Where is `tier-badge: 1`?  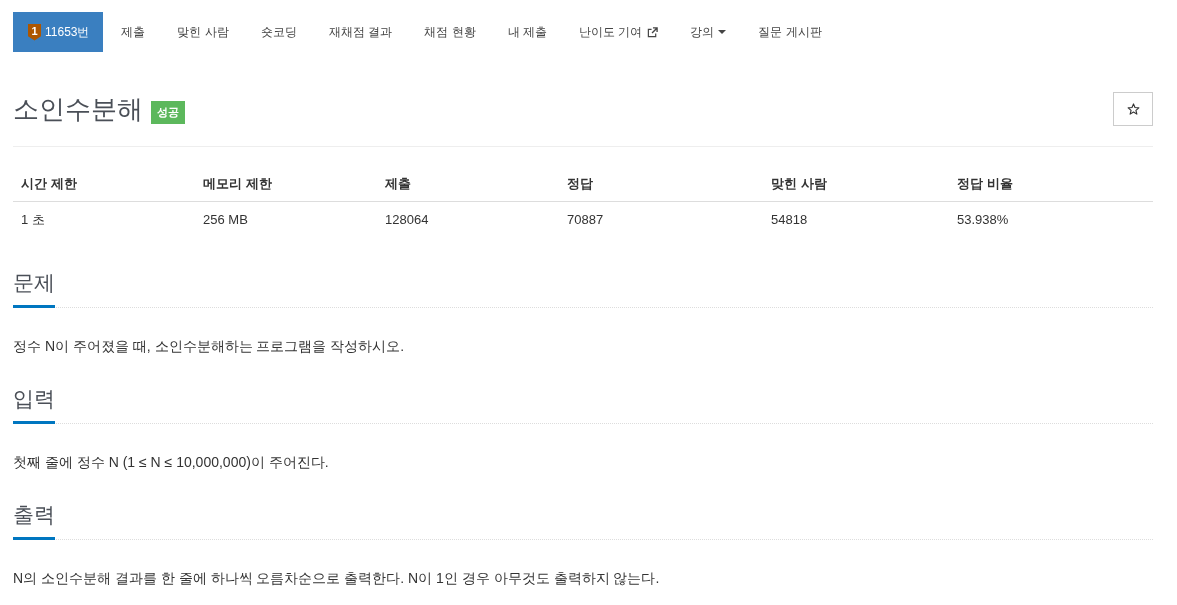
tier-badge: 1 is located at coordinates (34, 32).